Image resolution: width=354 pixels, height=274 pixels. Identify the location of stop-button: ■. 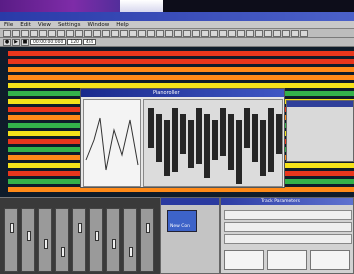
(25, 42).